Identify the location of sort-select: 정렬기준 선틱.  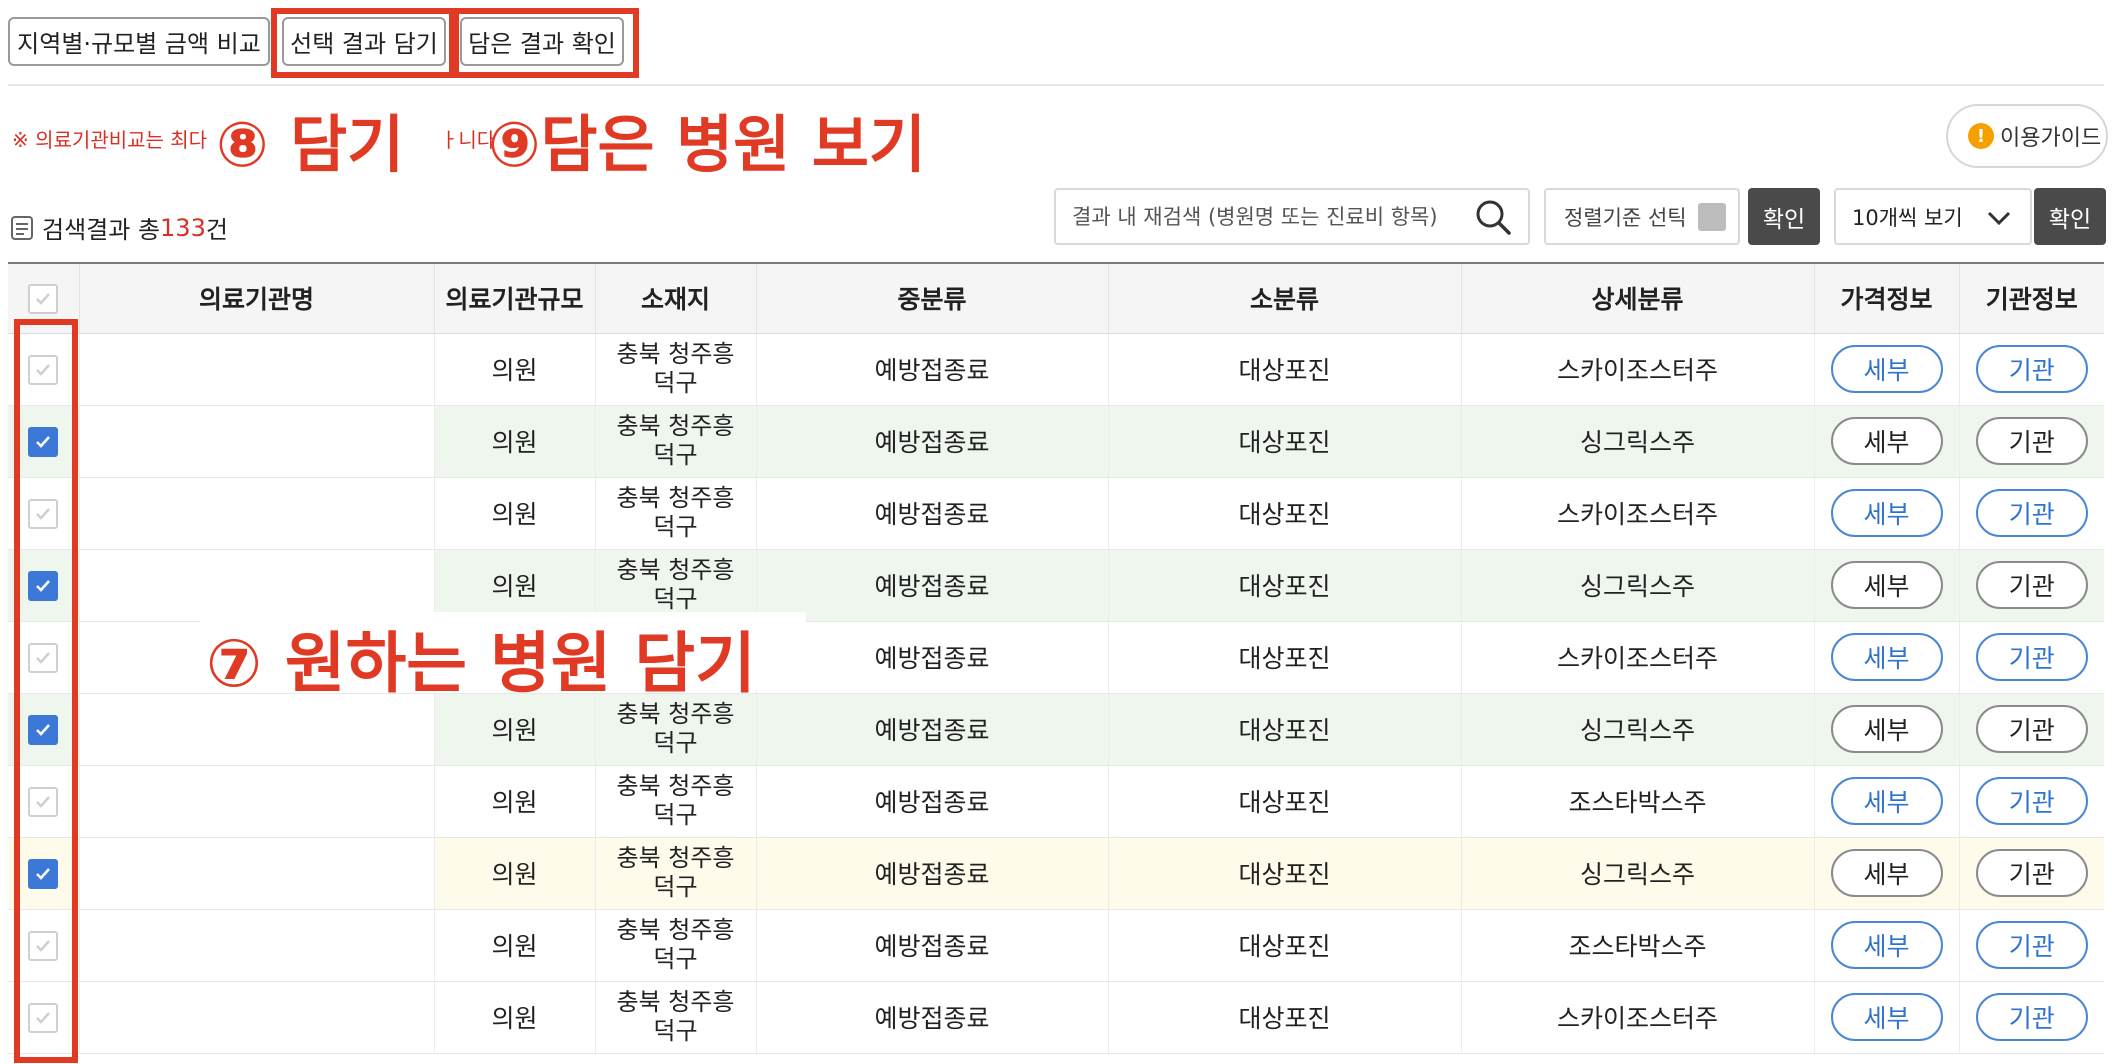
(1642, 216).